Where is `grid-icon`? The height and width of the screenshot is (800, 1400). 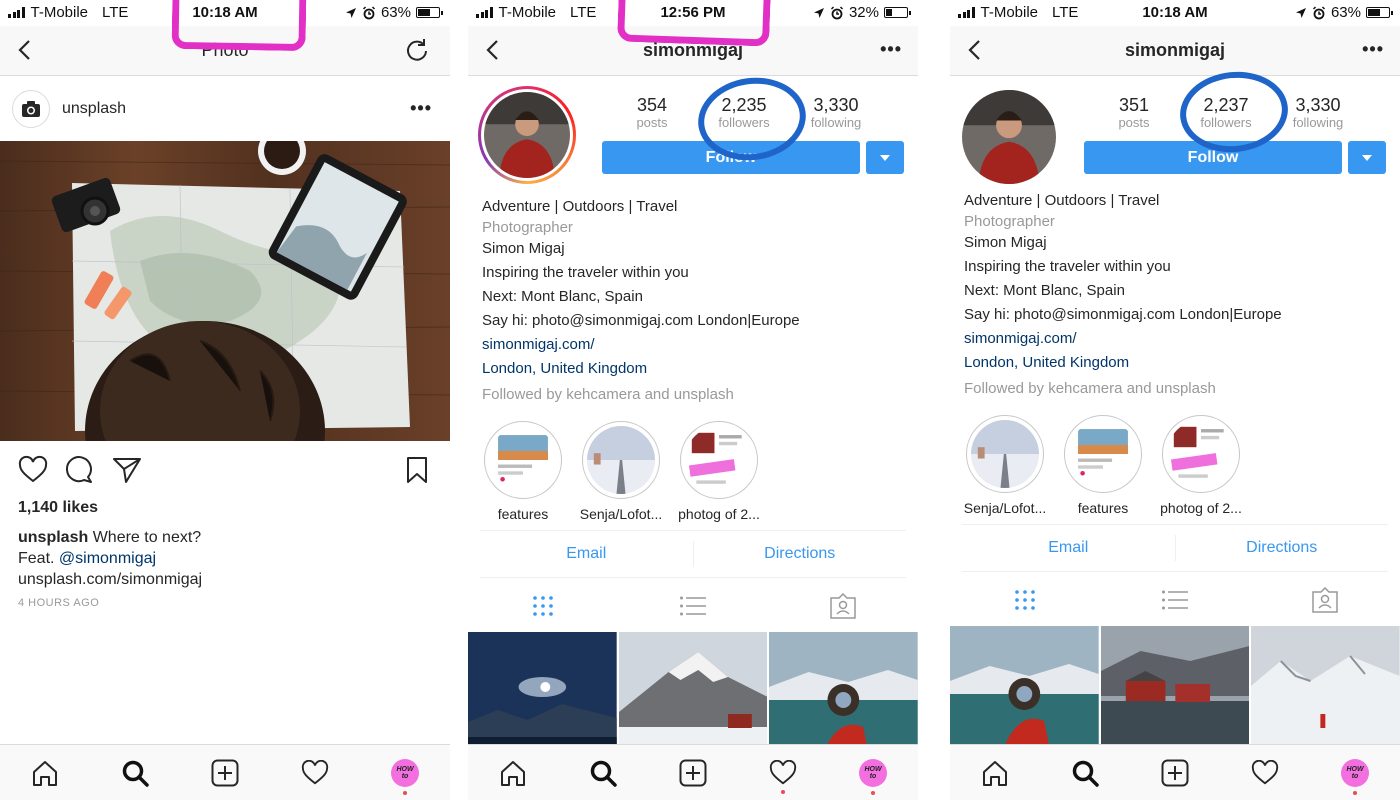 grid-icon is located at coordinates (1025, 600).